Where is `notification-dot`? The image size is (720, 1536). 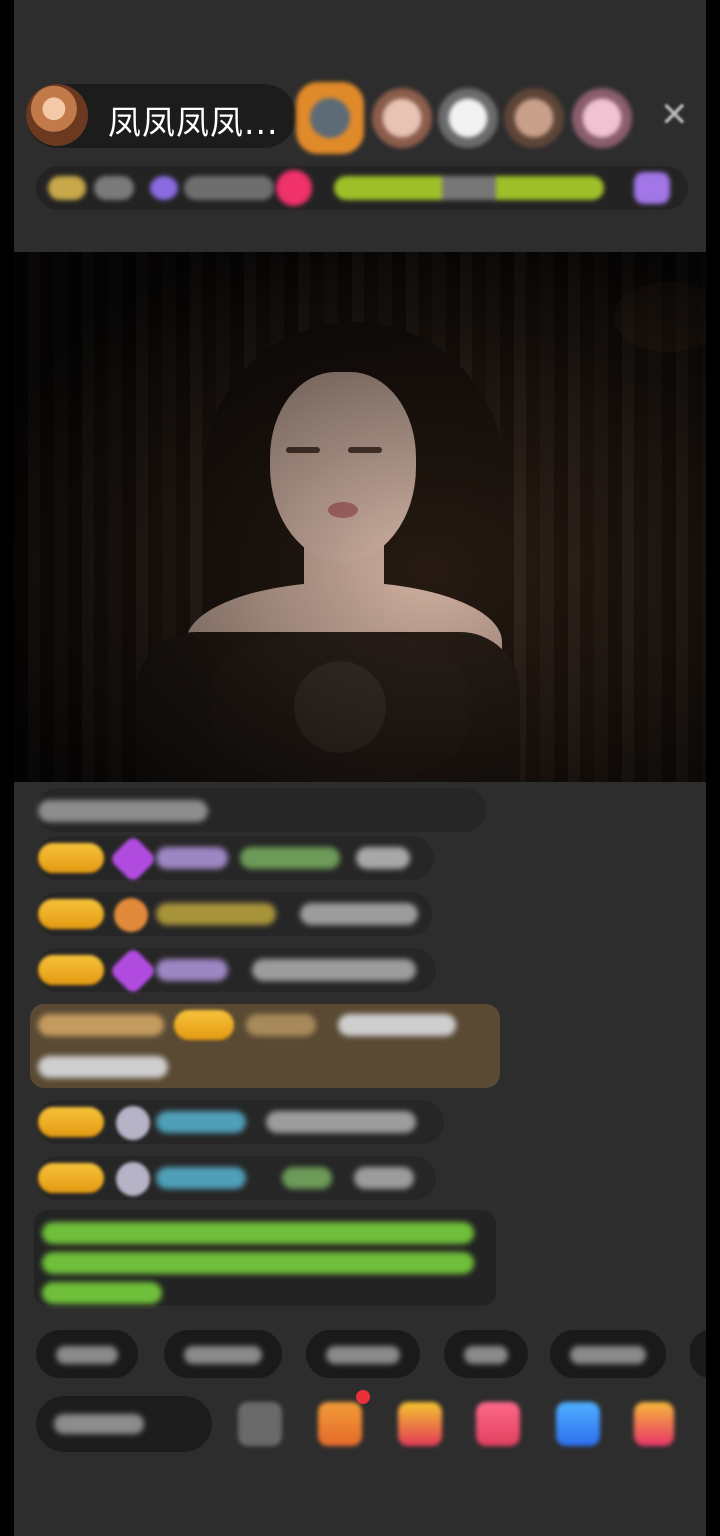 notification-dot is located at coordinates (363, 1397).